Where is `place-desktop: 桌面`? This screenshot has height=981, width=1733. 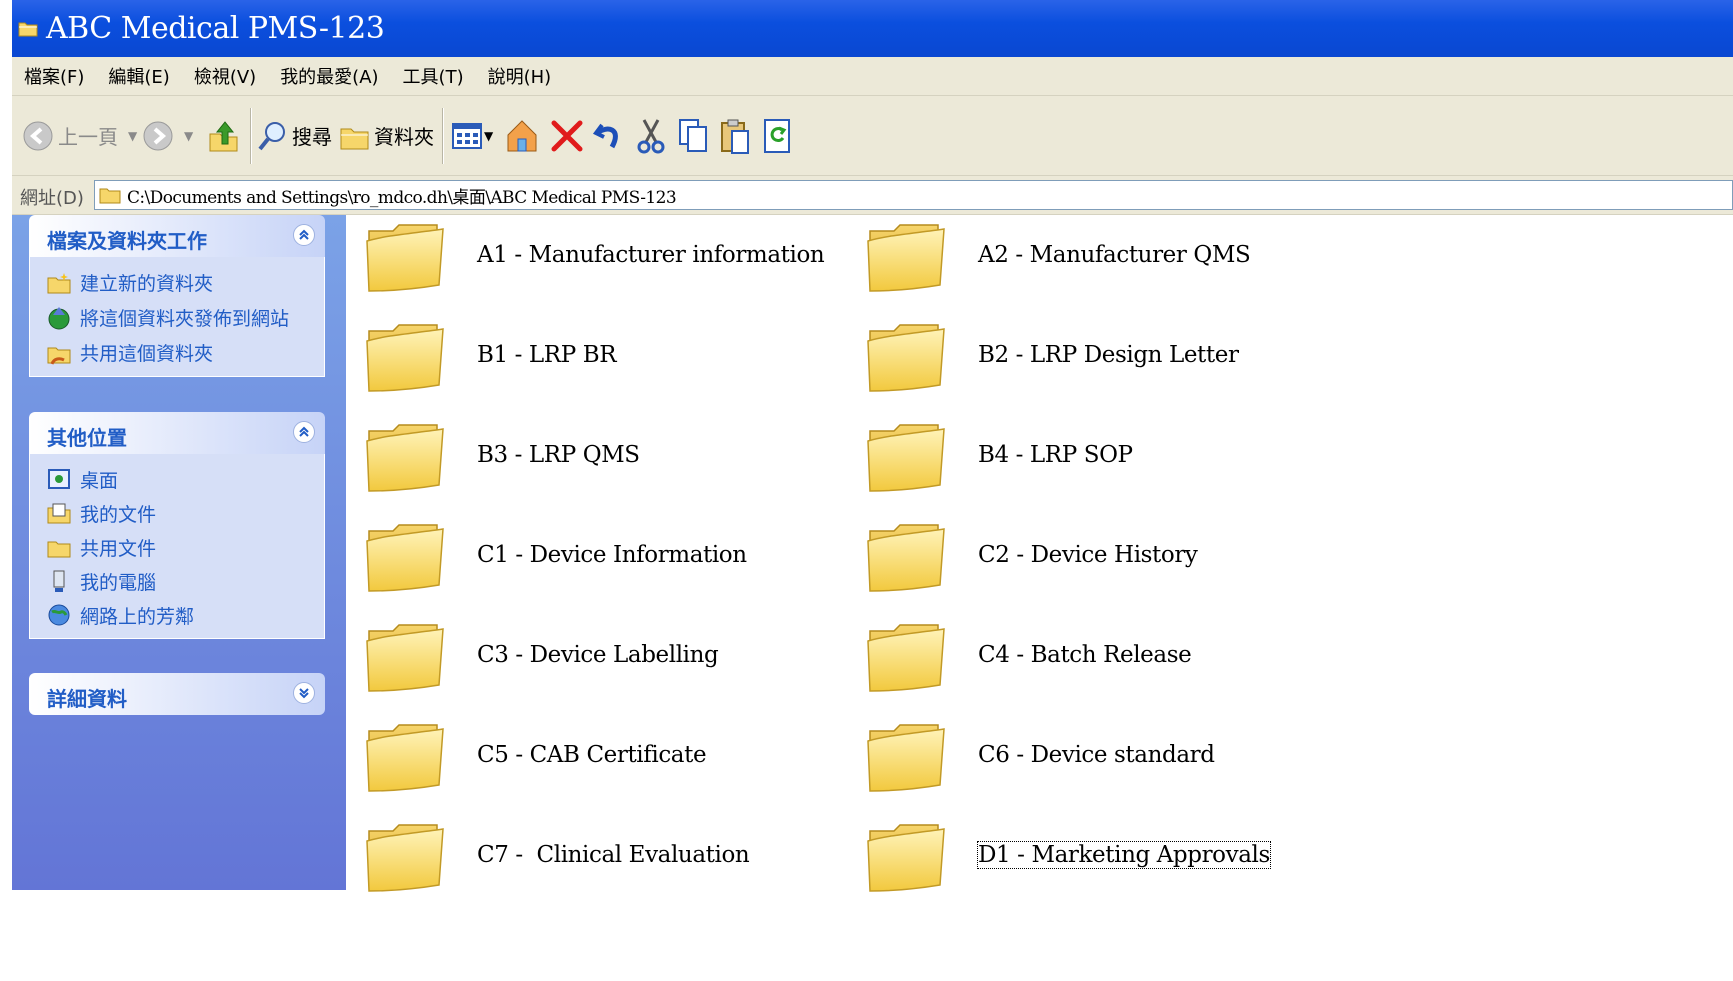 place-desktop: 桌面 is located at coordinates (185, 479).